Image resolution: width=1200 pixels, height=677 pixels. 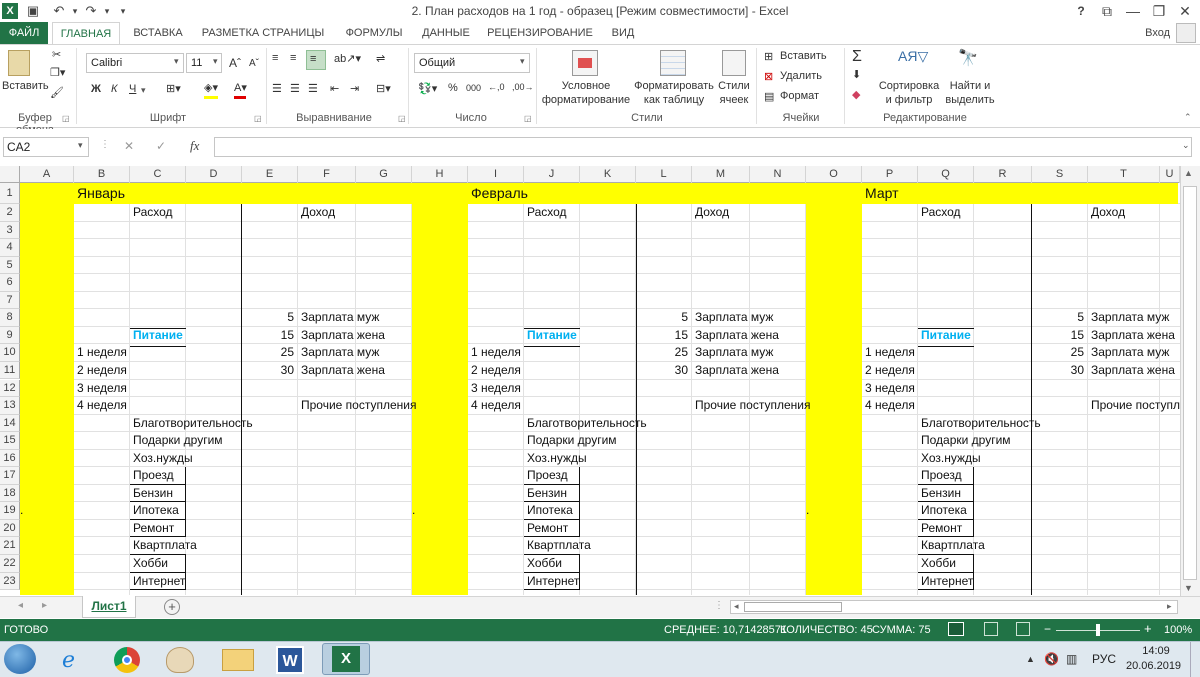 I want to click on income-item-4-january: Зарплата жена, so click(x=341, y=370).